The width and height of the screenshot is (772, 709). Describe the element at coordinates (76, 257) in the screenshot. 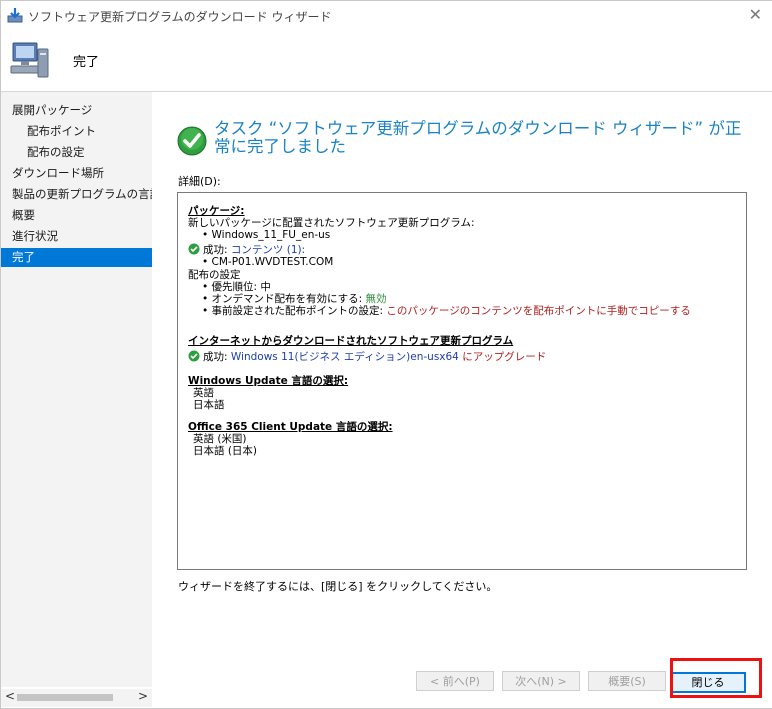

I see `sidebar-item-completion: 完了` at that location.